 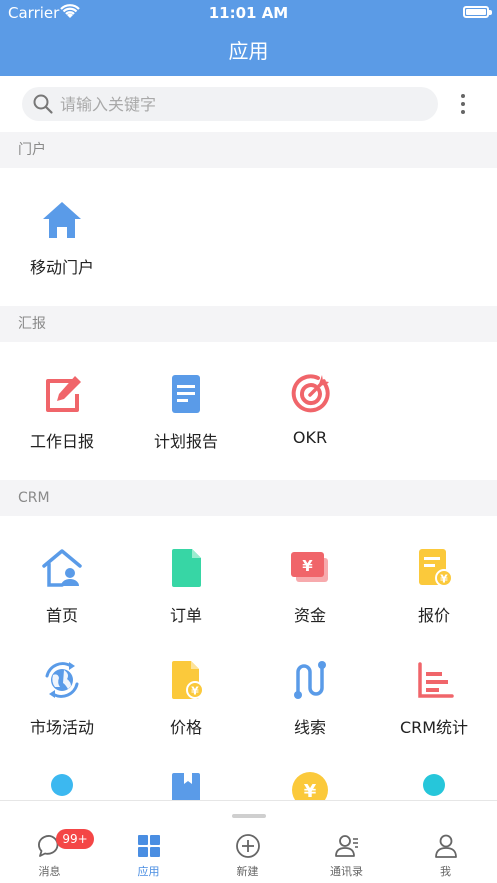 I want to click on navigation-bar: 应用, so click(x=248, y=51).